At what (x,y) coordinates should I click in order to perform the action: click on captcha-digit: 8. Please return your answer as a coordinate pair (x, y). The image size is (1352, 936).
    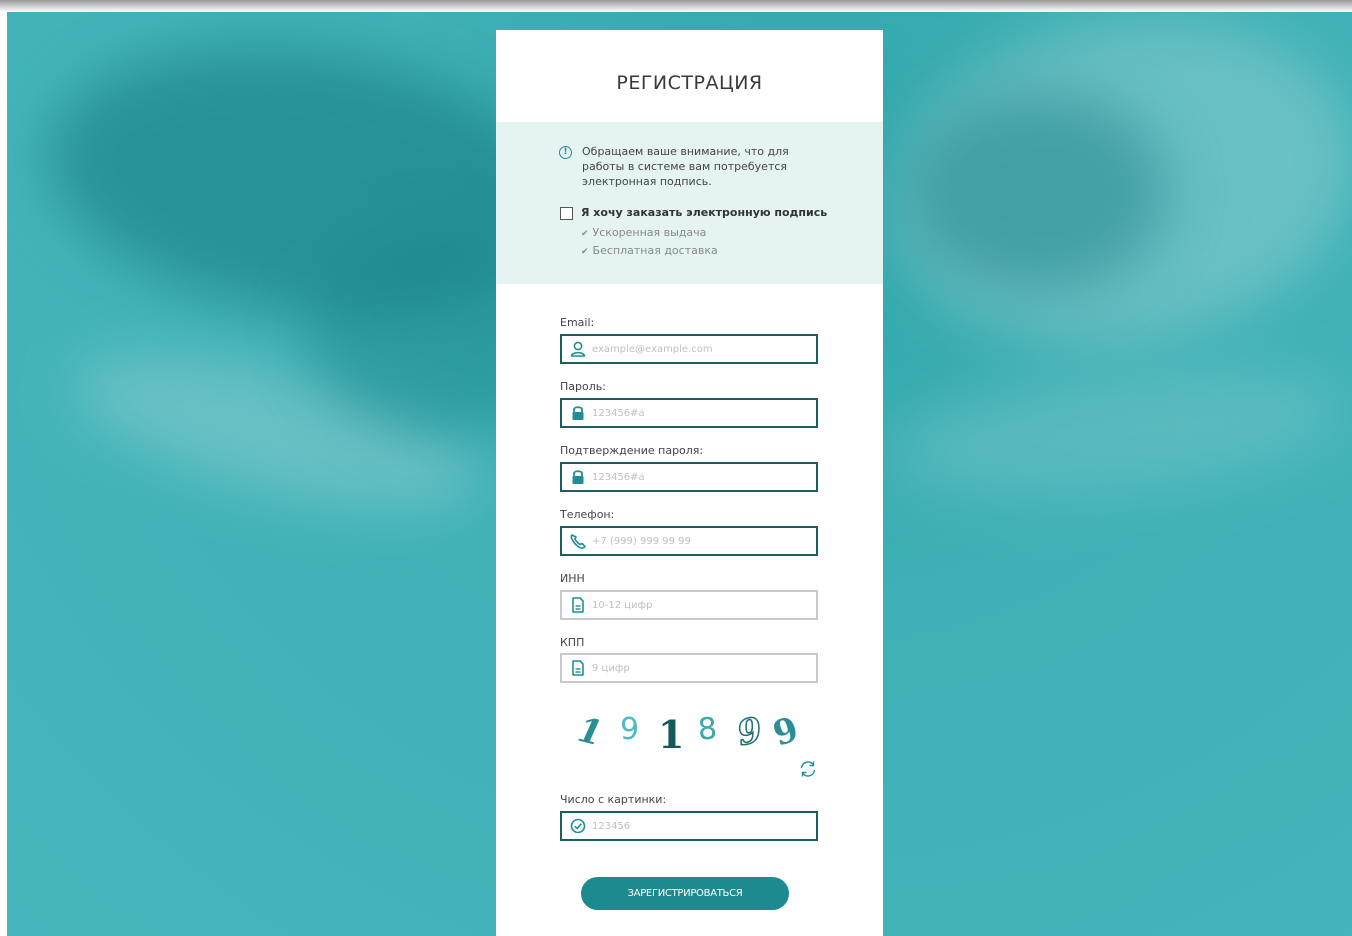
    Looking at the image, I should click on (707, 729).